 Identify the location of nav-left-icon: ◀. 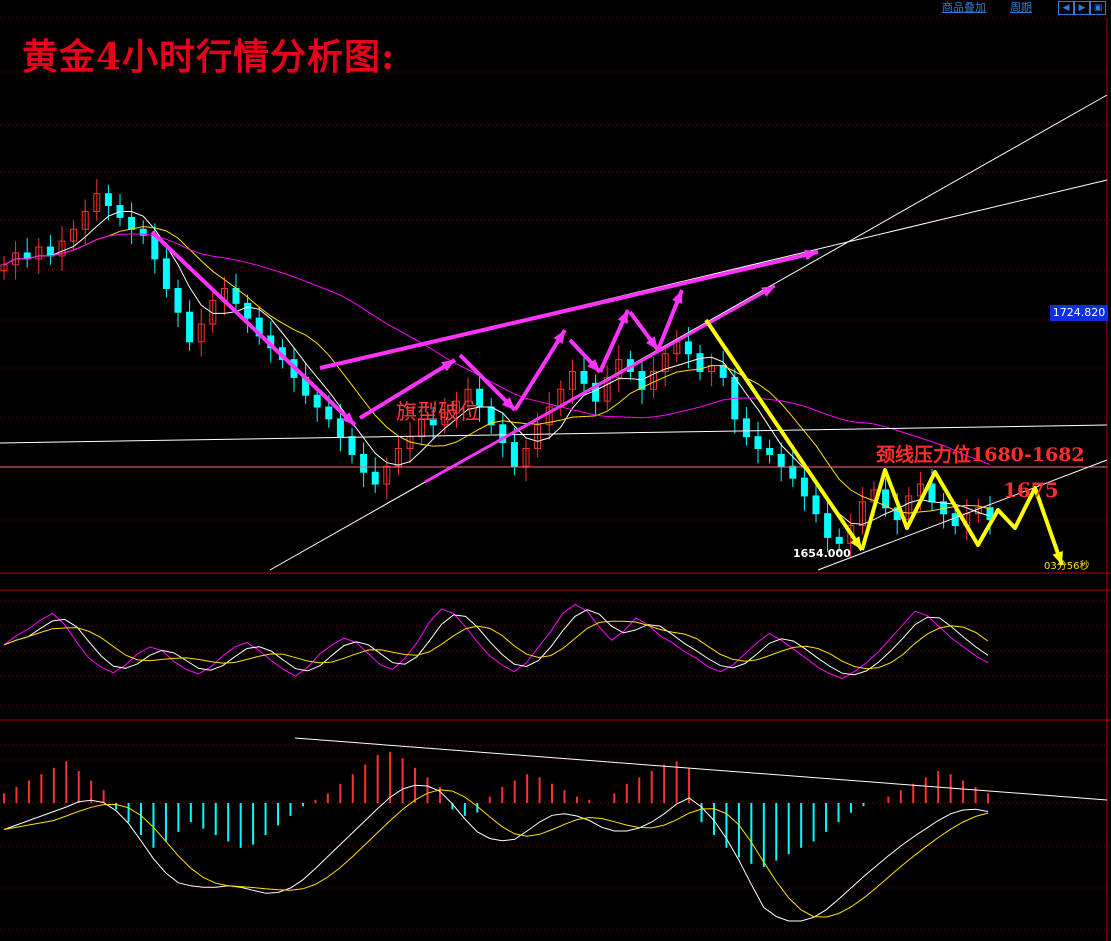
(1066, 8).